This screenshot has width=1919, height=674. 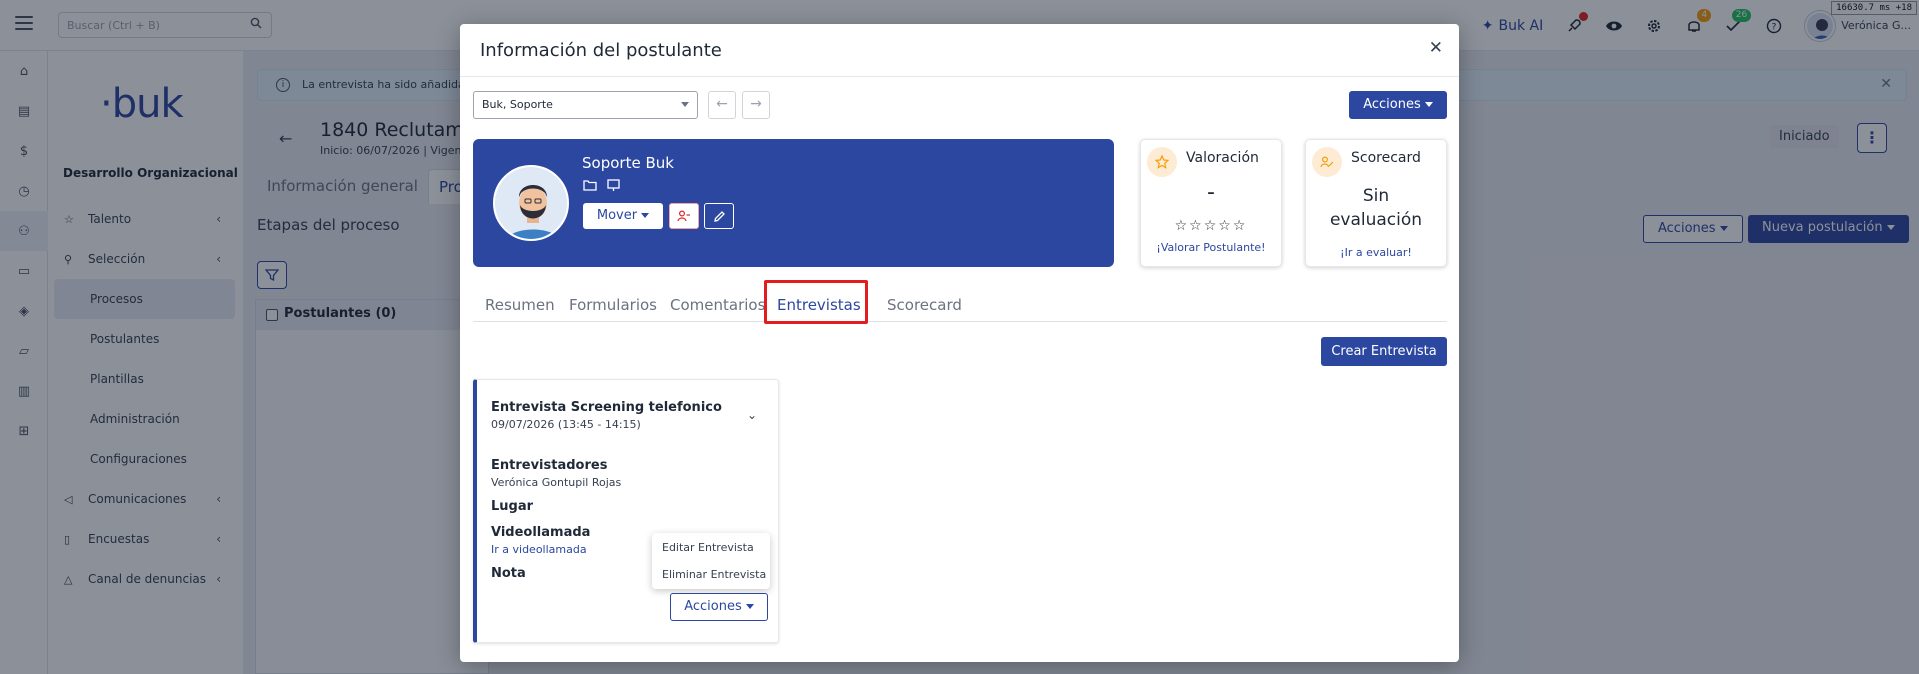 I want to click on presentation-icon, so click(x=613, y=187).